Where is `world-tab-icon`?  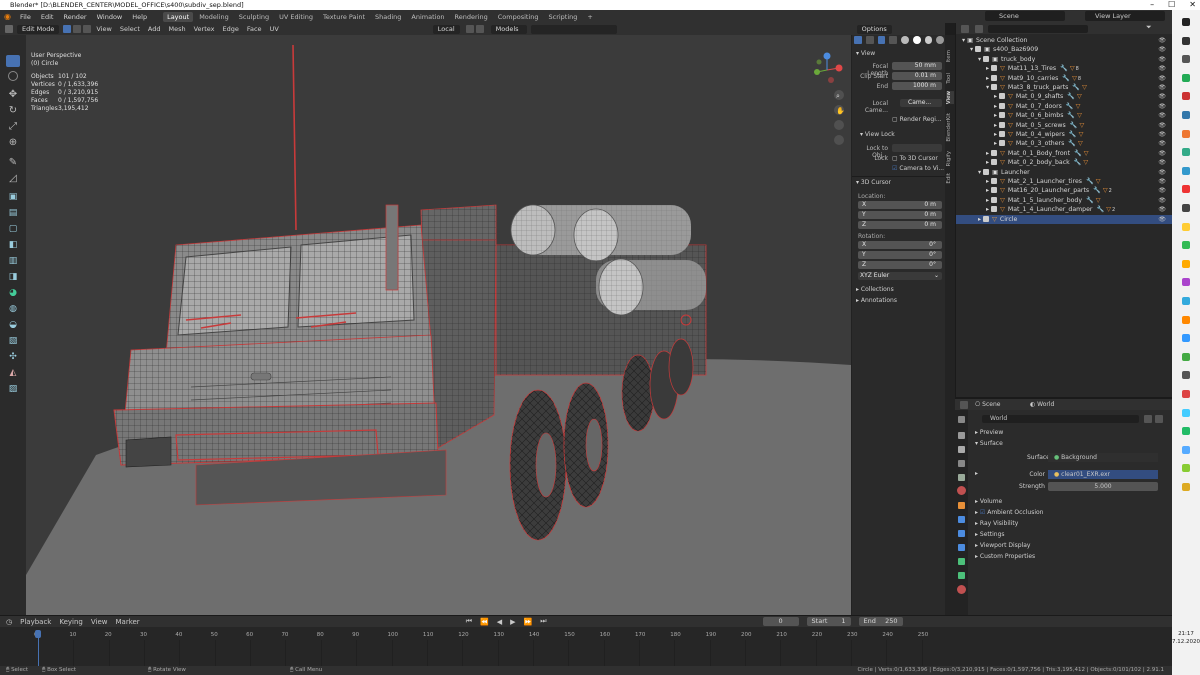 world-tab-icon is located at coordinates (961, 490).